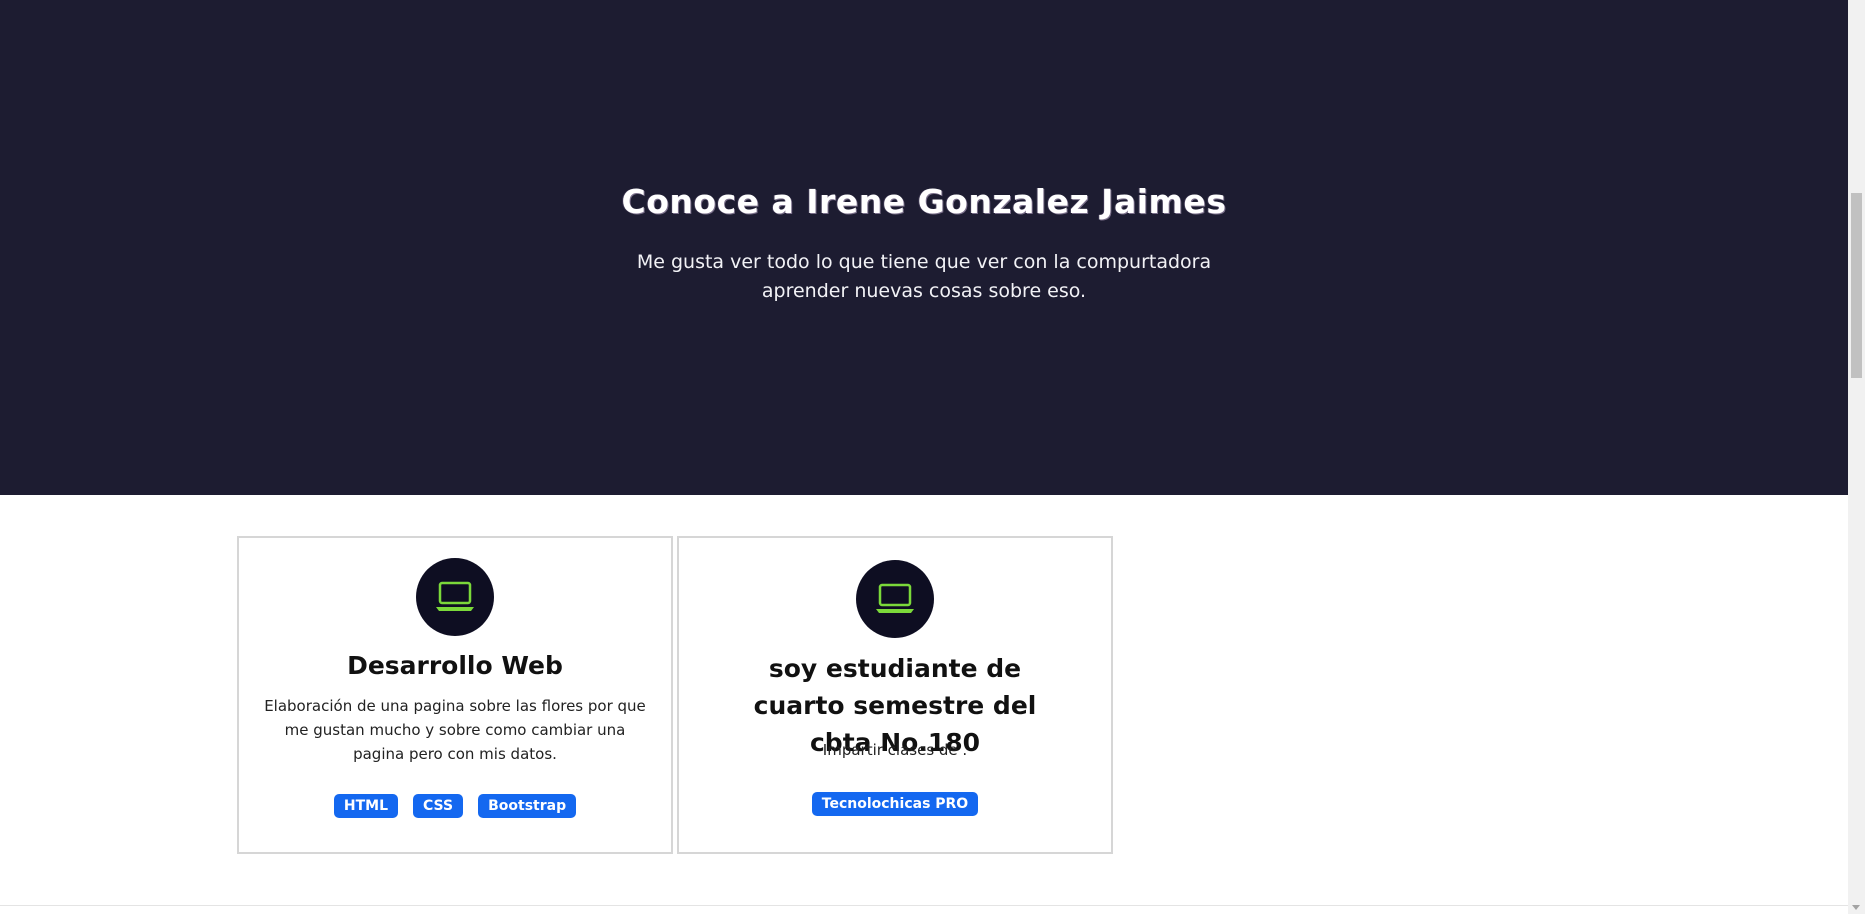 The image size is (1865, 914). Describe the element at coordinates (924, 201) in the screenshot. I see `hero-title: Conoce a Irene Gonzalez Jaimes` at that location.